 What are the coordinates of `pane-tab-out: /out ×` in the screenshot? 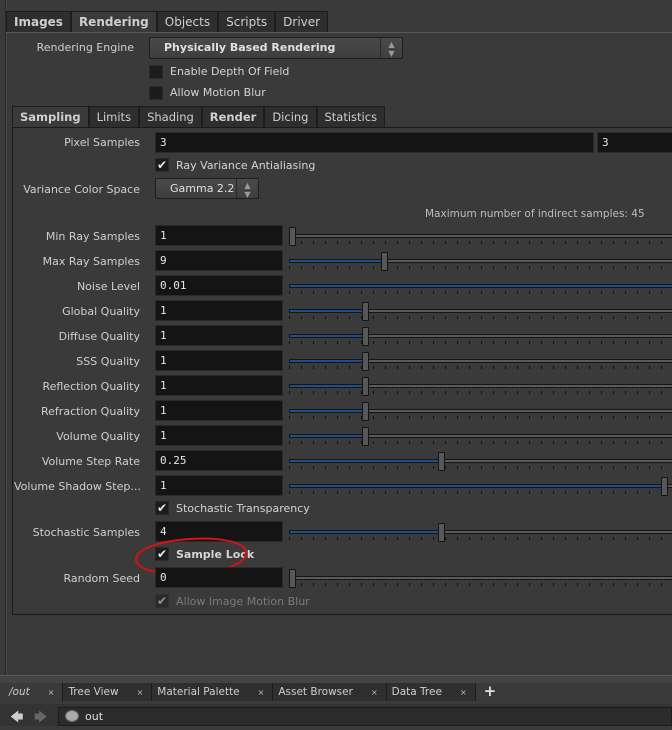 It's located at (34, 692).